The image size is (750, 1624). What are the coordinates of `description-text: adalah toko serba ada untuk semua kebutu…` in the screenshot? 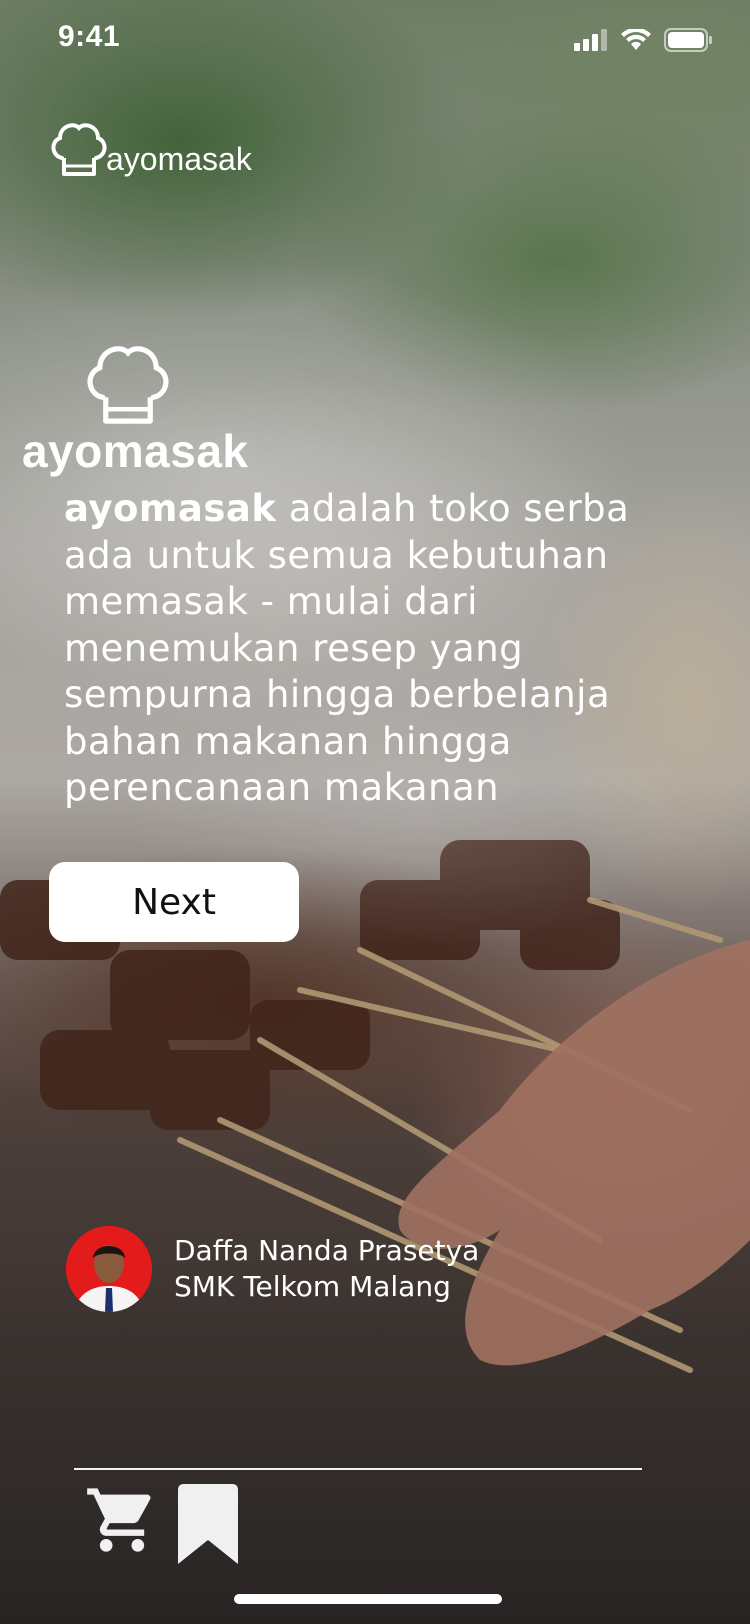 It's located at (347, 648).